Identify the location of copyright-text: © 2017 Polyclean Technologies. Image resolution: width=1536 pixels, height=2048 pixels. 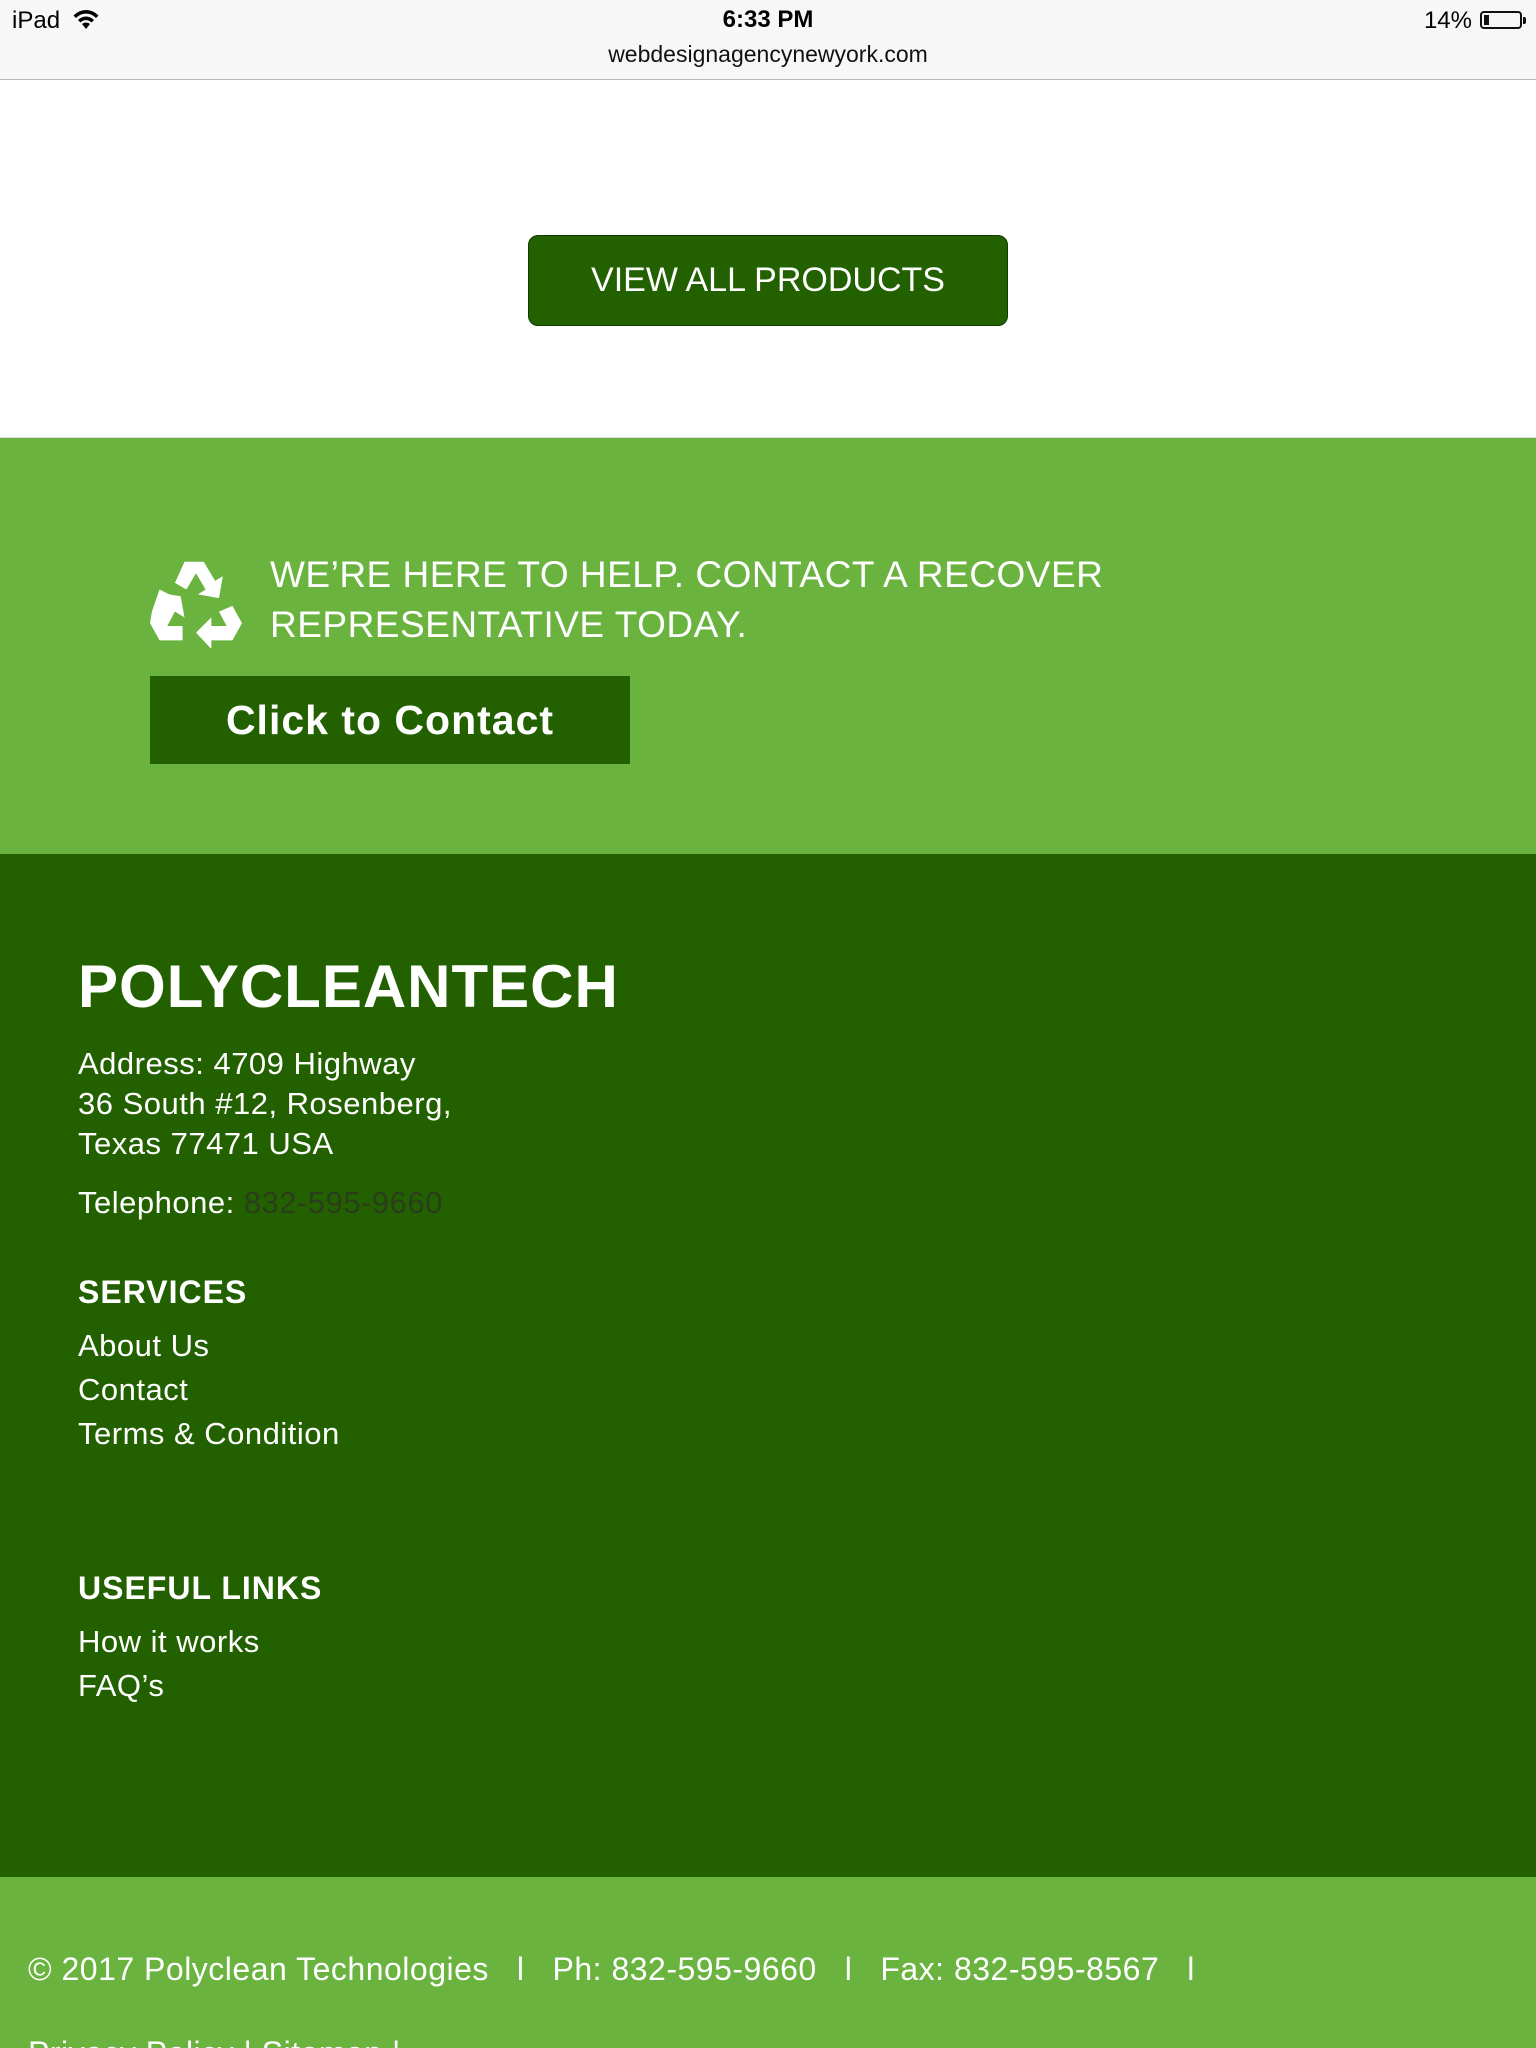
(258, 1969).